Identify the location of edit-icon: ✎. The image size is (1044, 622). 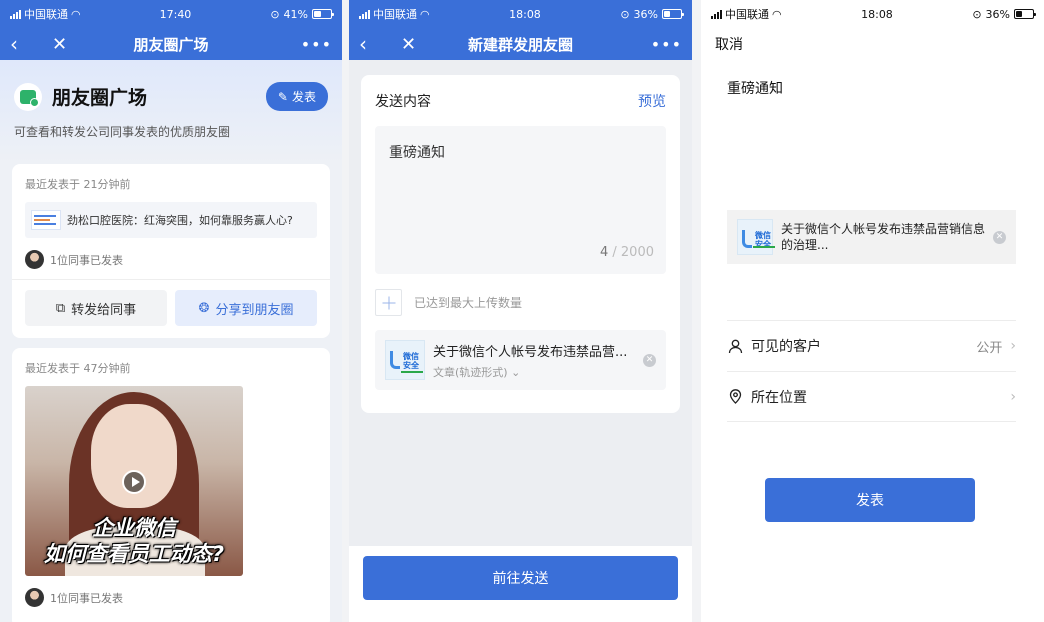
(282, 96).